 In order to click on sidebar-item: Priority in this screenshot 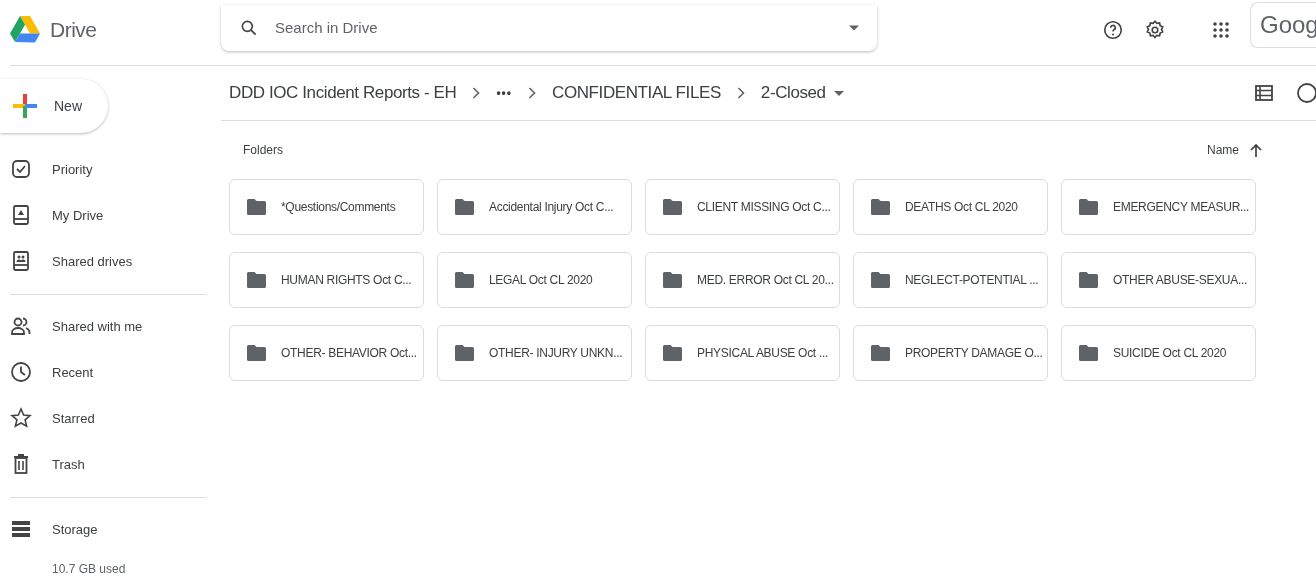, I will do `click(109, 169)`.